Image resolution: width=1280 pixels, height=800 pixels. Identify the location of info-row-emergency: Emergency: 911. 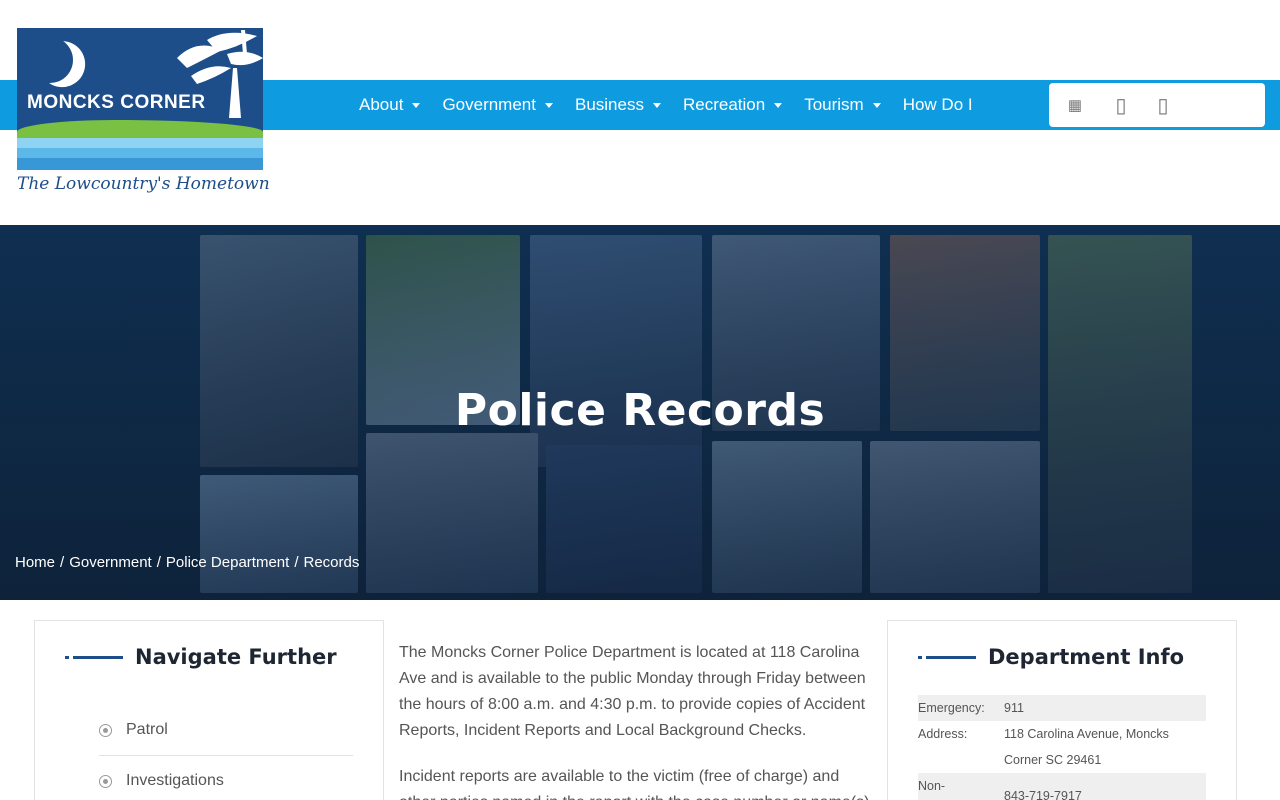
(1062, 708).